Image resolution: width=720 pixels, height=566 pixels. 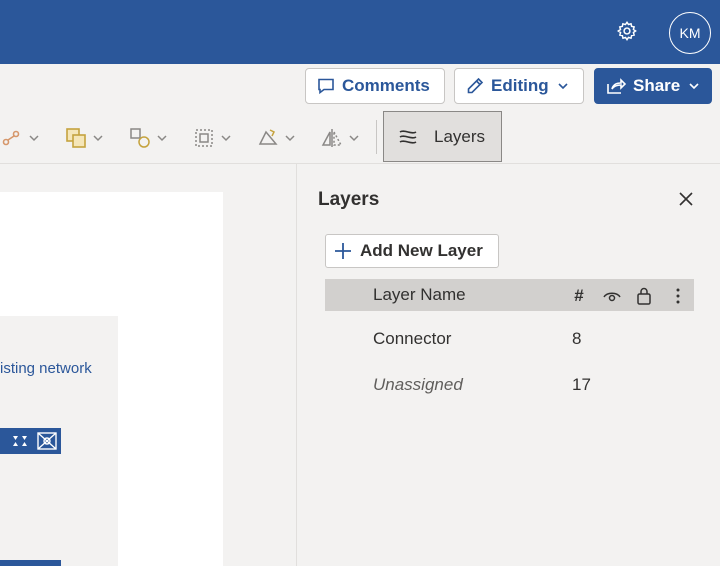 I want to click on layer-row: Connector 8, so click(x=509, y=339).